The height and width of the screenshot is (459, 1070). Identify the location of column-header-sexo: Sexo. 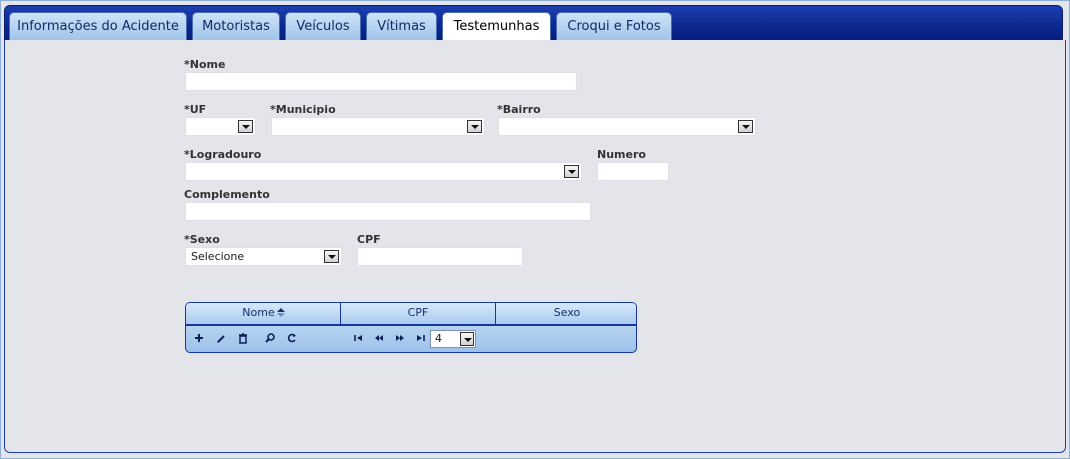
(566, 314).